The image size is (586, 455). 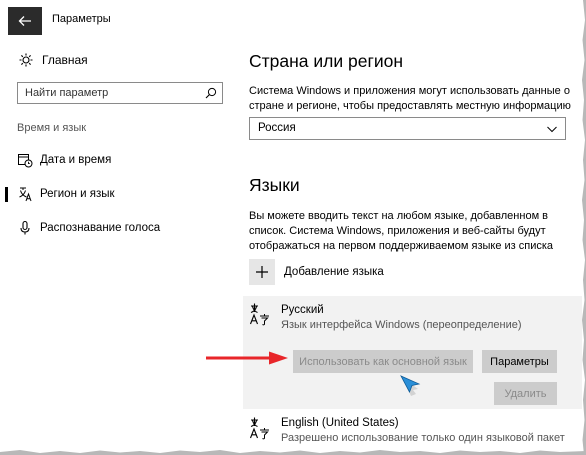 I want to click on chevron-down-icon, so click(x=552, y=129).